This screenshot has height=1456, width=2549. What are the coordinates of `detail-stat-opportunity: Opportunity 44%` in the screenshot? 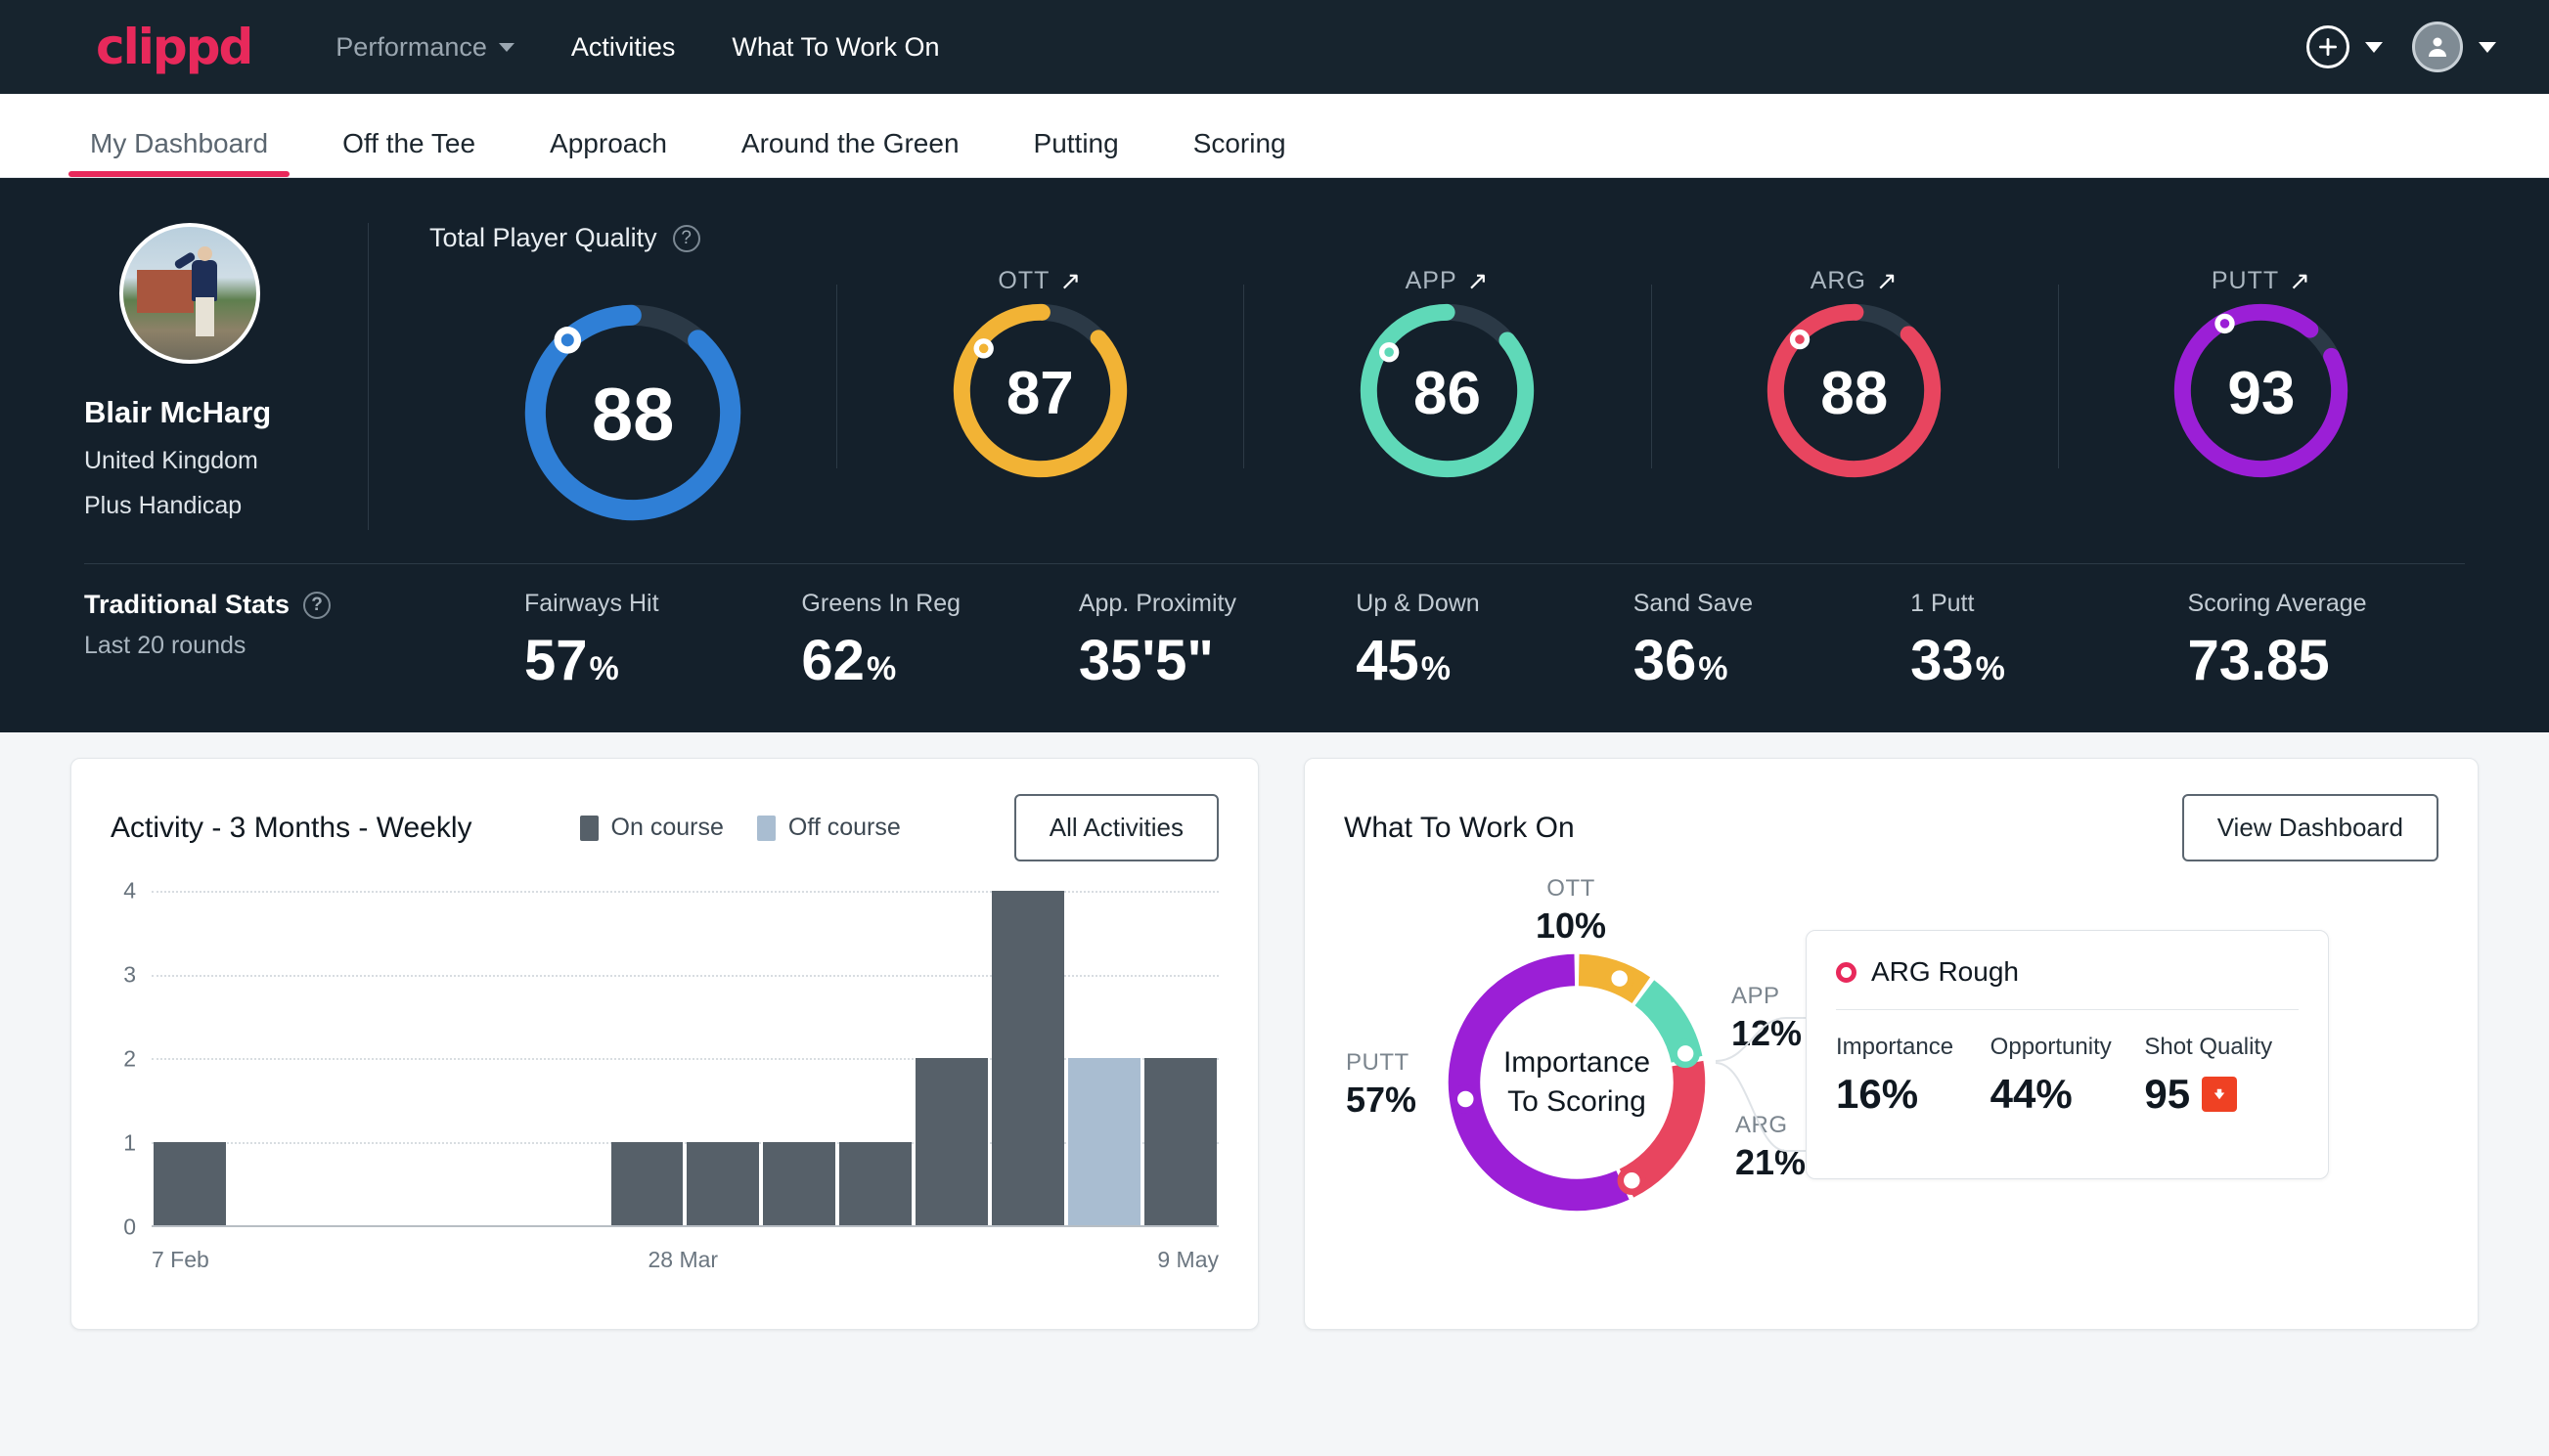 It's located at (2068, 1076).